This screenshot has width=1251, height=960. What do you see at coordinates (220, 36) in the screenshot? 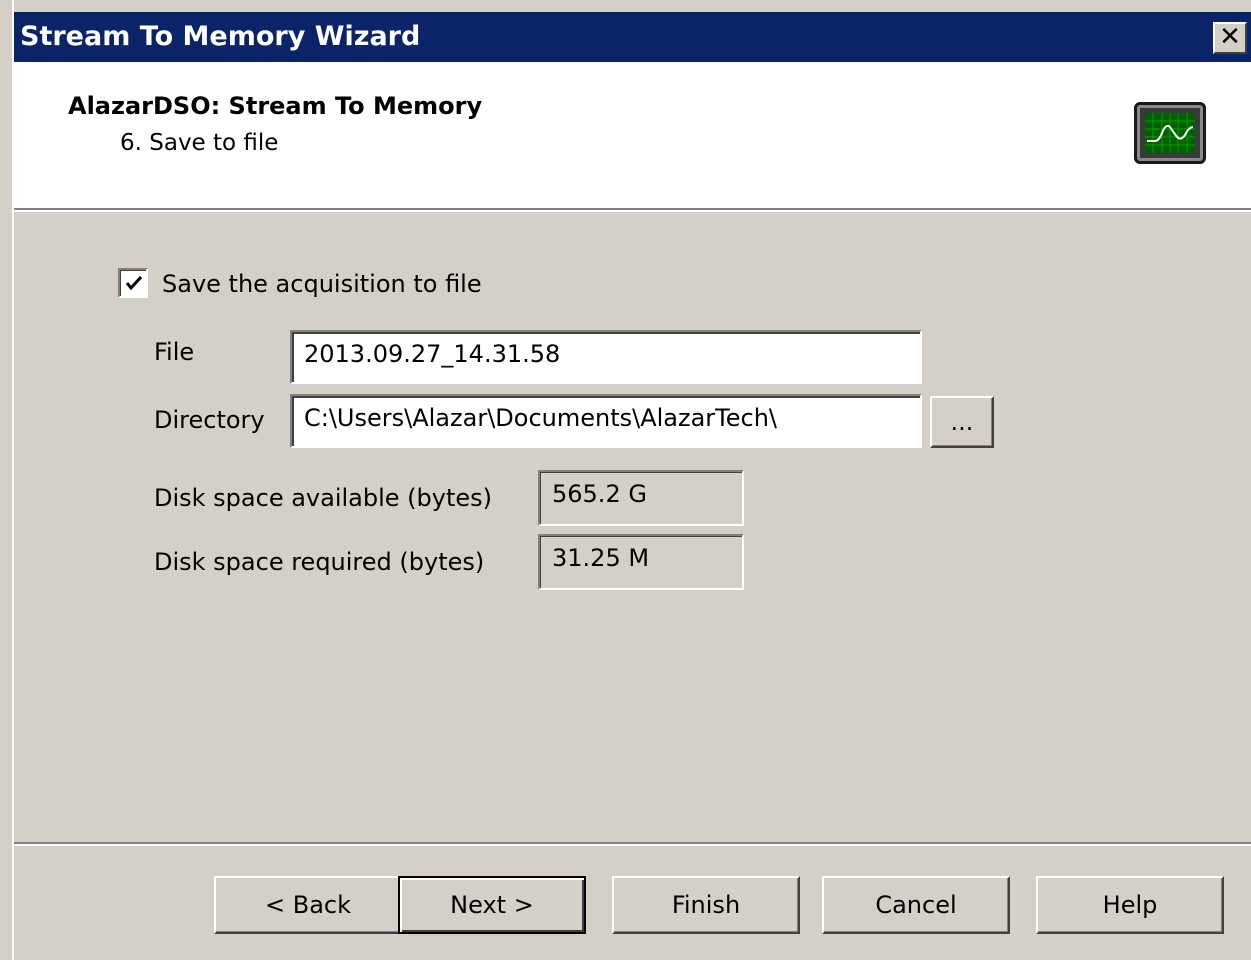
I see `window-title: Stream To Memory Wizard` at bounding box center [220, 36].